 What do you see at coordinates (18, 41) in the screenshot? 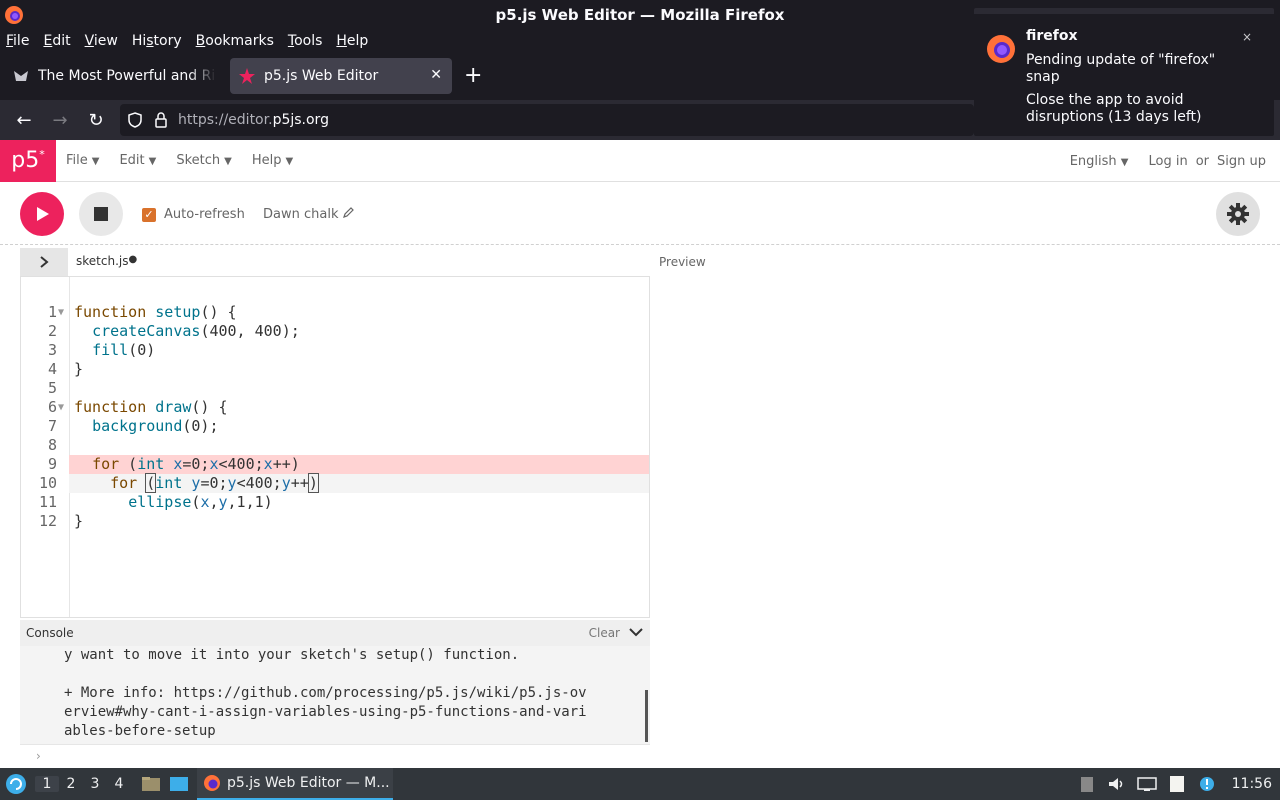
I see `menu-file: File` at bounding box center [18, 41].